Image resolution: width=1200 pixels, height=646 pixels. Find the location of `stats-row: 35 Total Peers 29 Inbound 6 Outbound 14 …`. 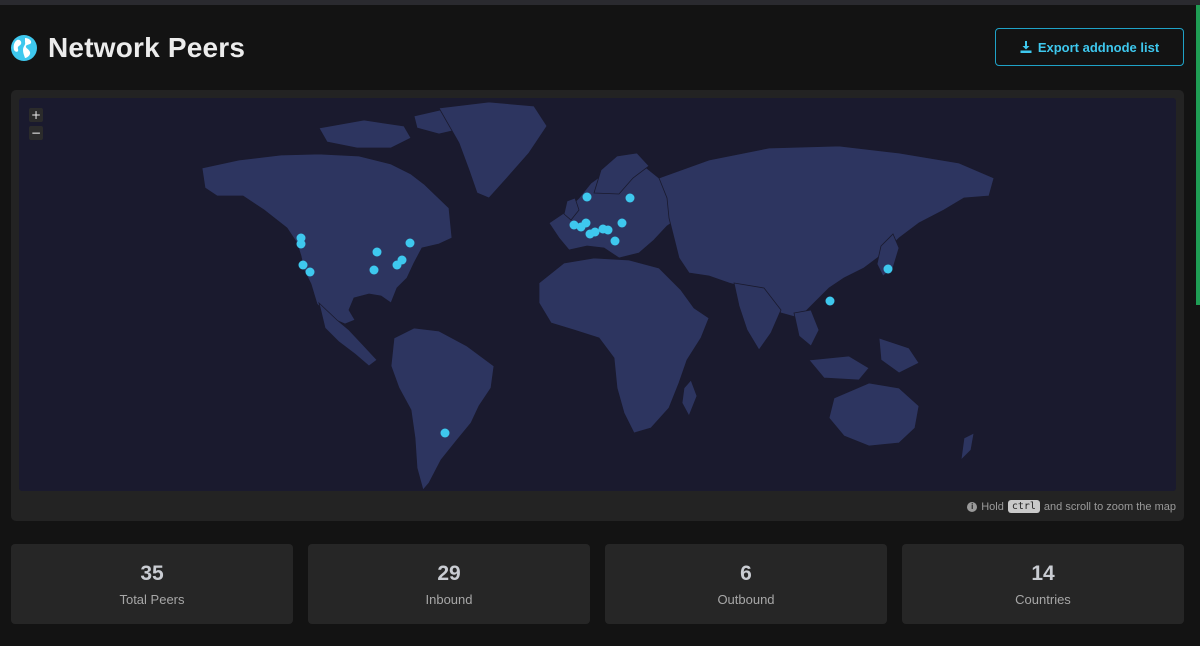

stats-row: 35 Total Peers 29 Inbound 6 Outbound 14 … is located at coordinates (597, 584).